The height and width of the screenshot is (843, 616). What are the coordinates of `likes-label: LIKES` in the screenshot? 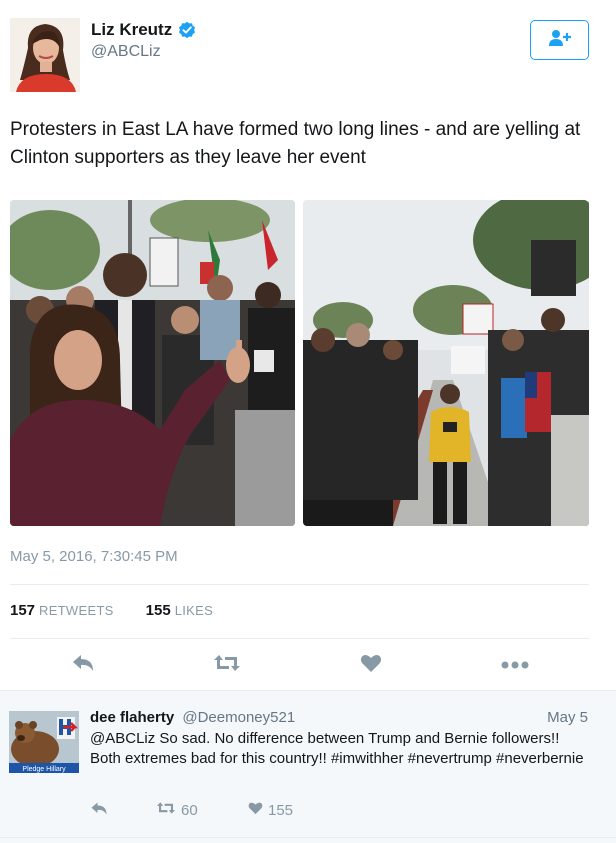 It's located at (194, 610).